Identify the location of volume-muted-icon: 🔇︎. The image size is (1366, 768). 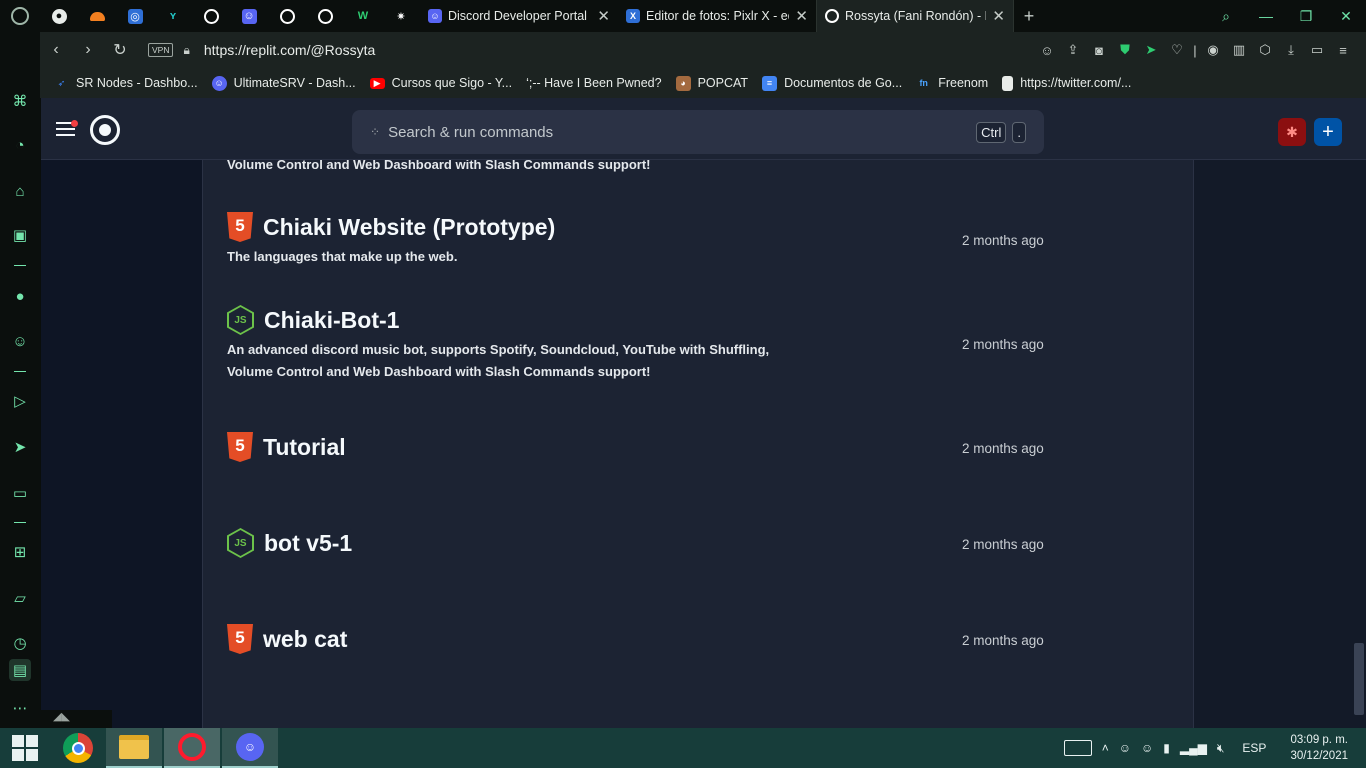
(1221, 748).